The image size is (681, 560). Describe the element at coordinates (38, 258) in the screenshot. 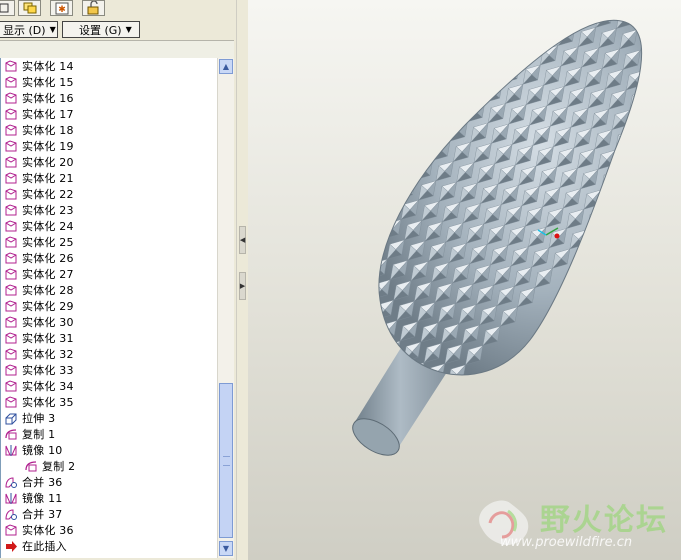

I see `tree-item: 实体化 26` at that location.